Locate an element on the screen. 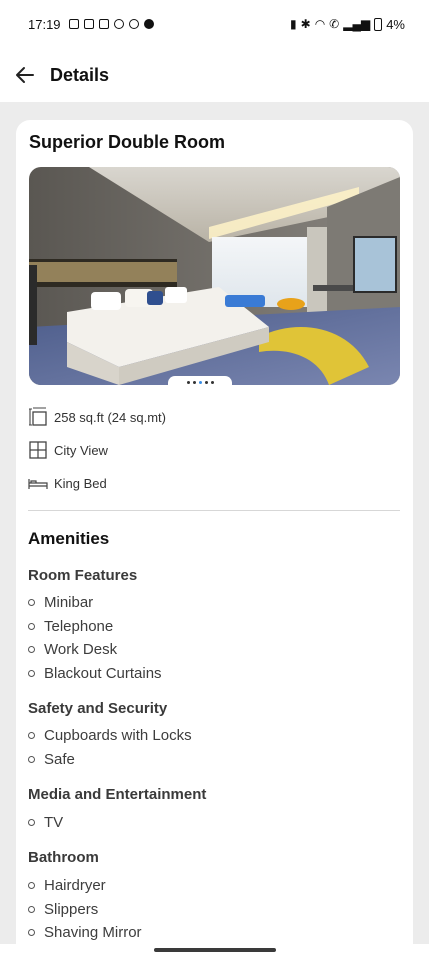 The width and height of the screenshot is (429, 960). divider is located at coordinates (214, 510).